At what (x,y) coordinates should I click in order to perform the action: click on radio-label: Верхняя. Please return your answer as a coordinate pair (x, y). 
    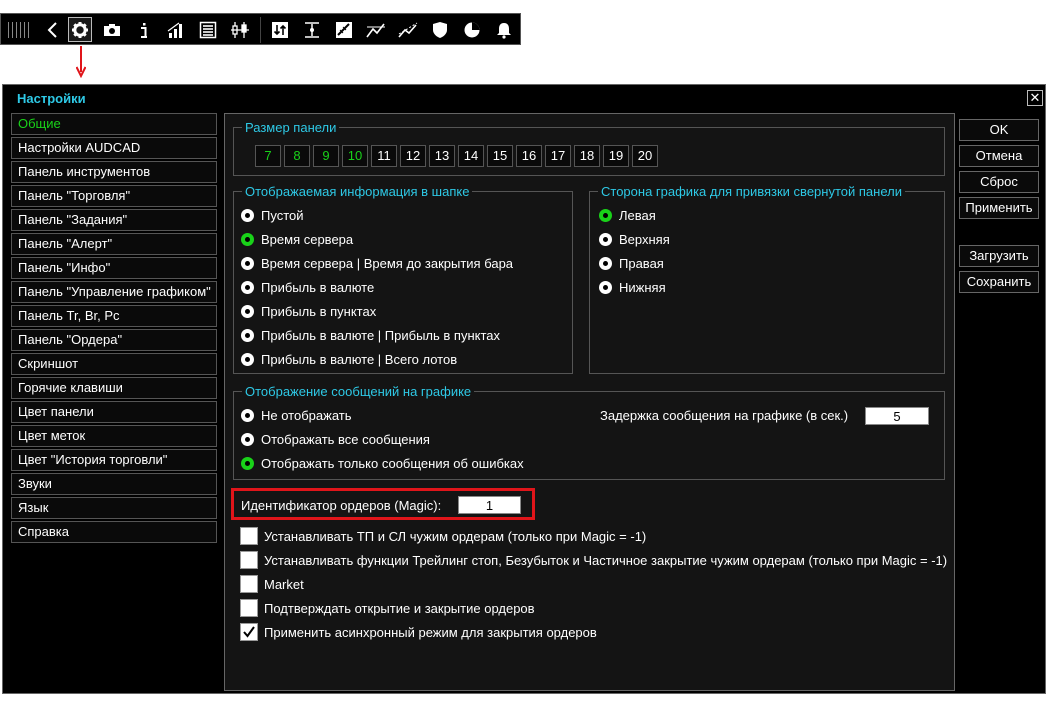
    Looking at the image, I should click on (644, 239).